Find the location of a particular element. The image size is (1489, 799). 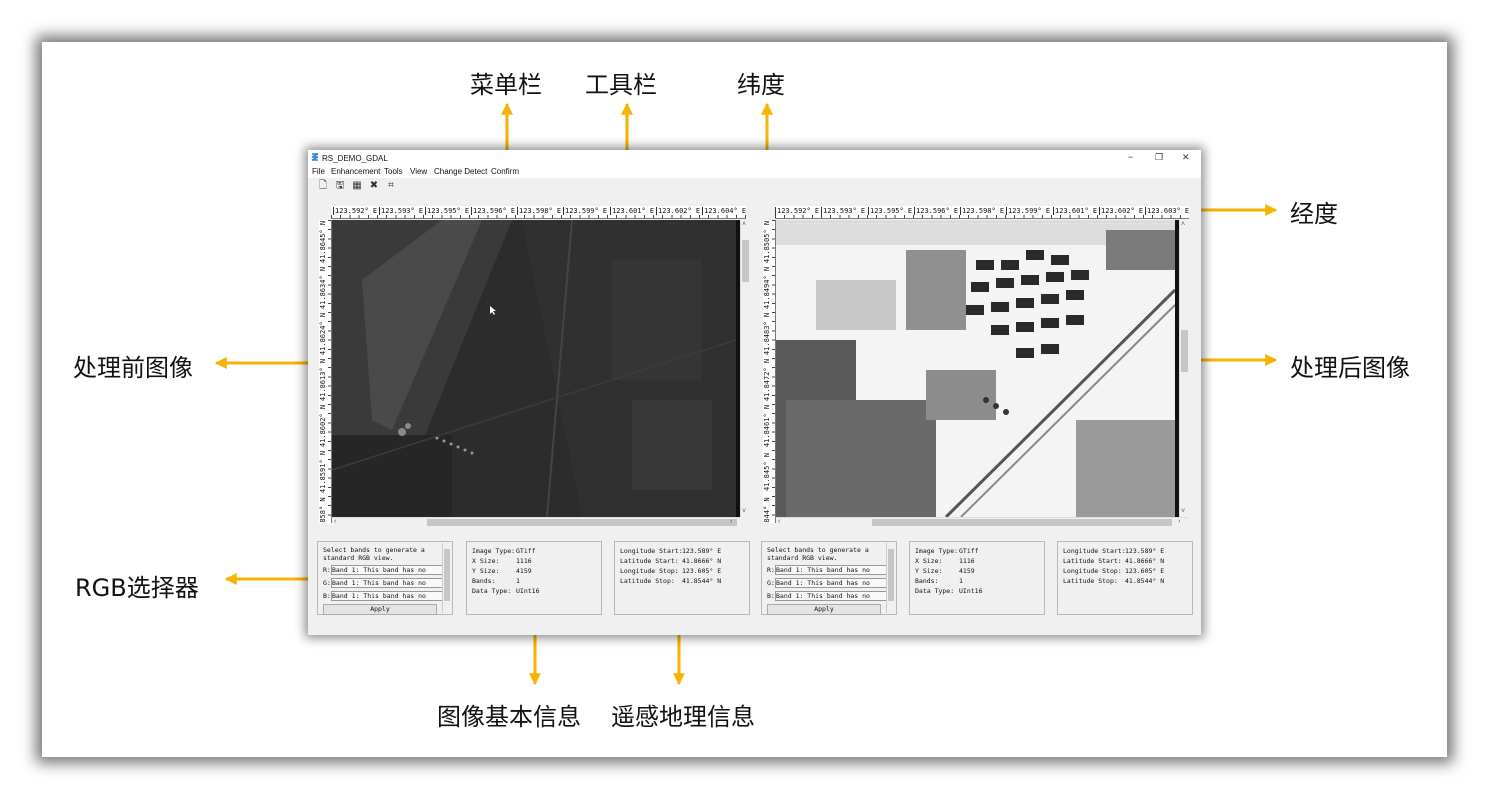

grid-icon: ▦ is located at coordinates (357, 186).